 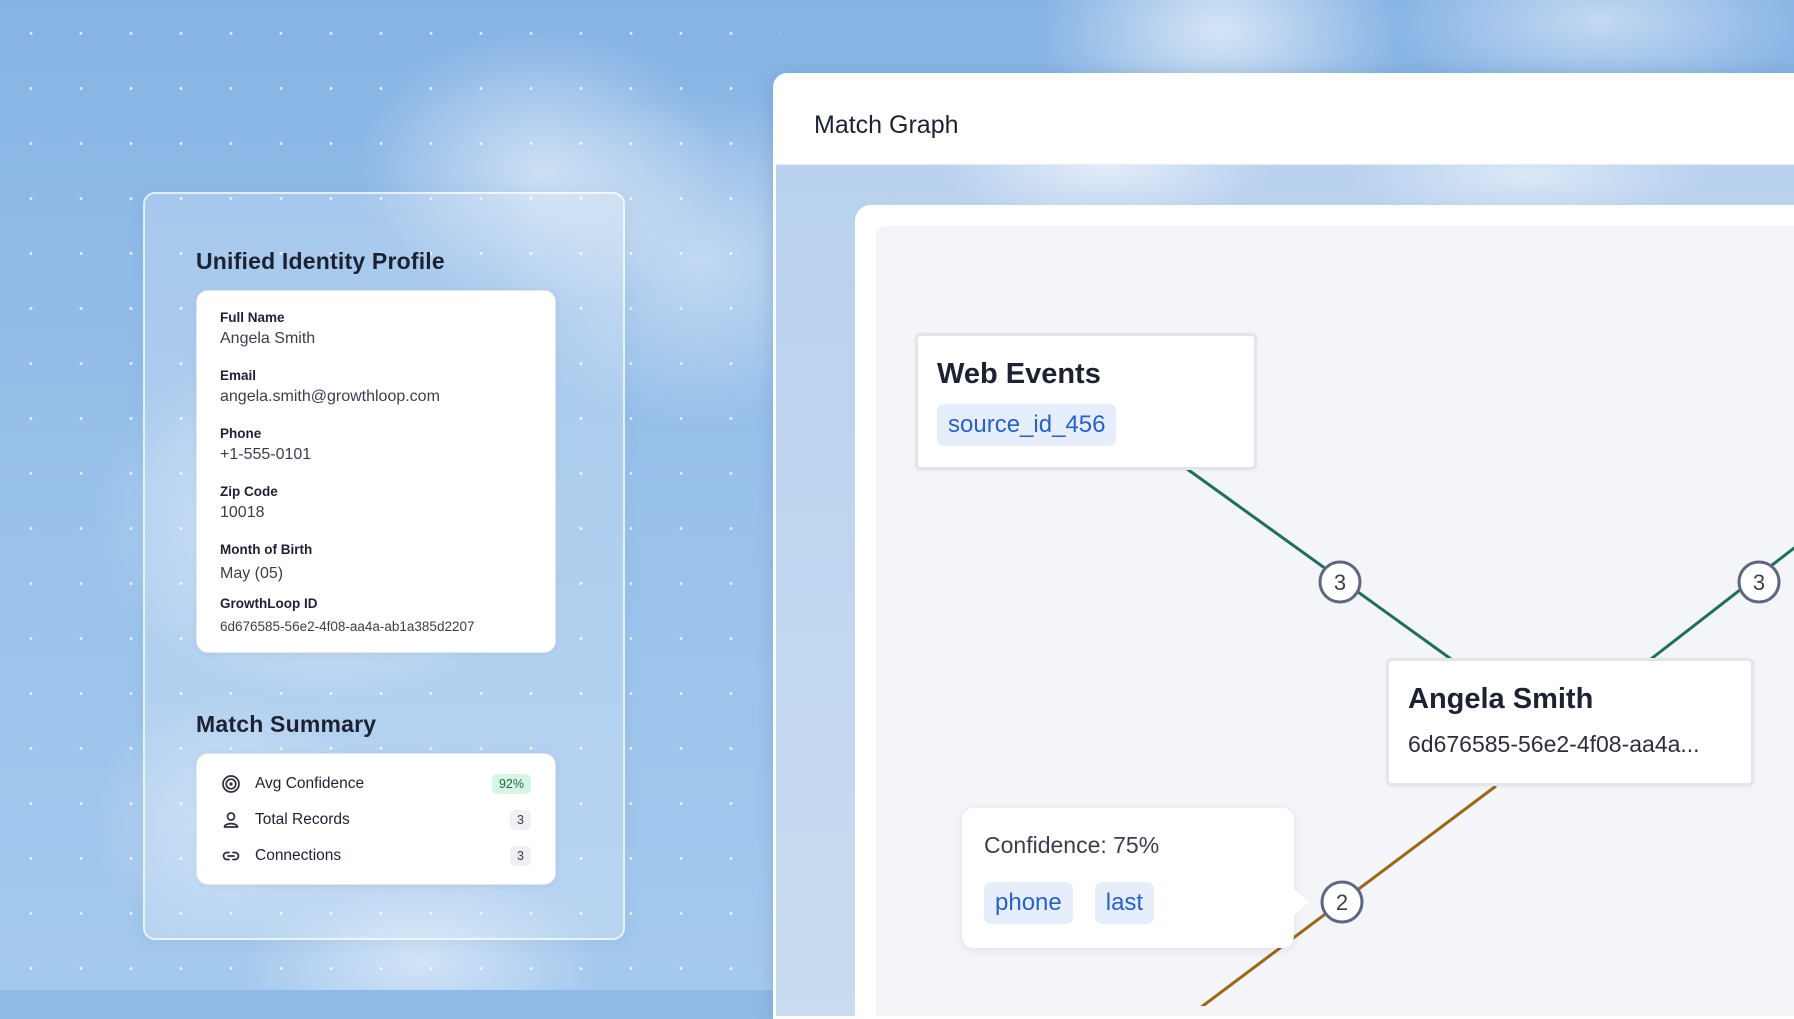 I want to click on summary-row-total-records: Total Records 3, so click(x=376, y=820).